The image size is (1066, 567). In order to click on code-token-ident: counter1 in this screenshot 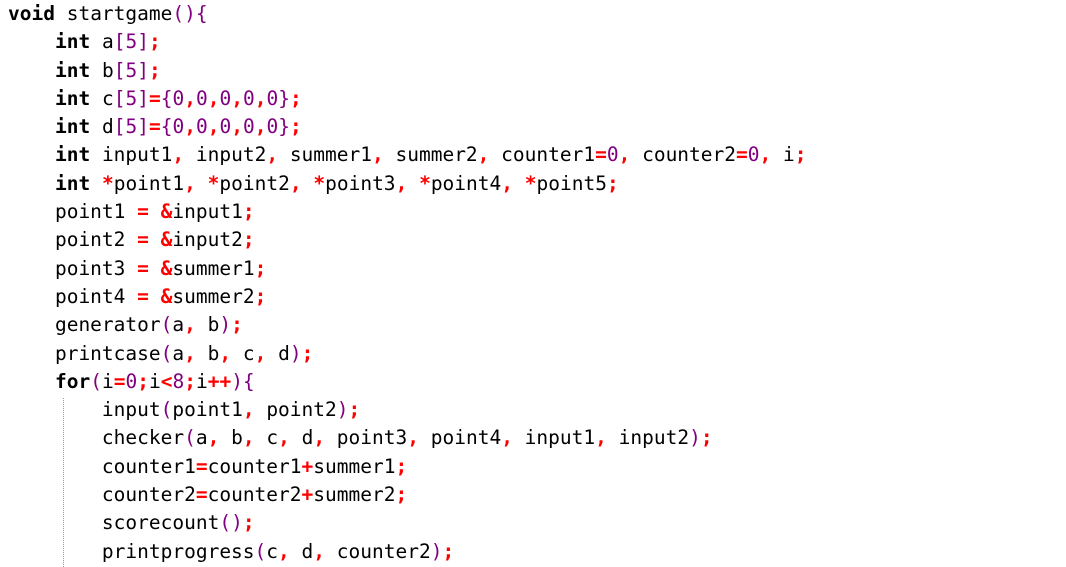, I will do `click(102, 466)`.